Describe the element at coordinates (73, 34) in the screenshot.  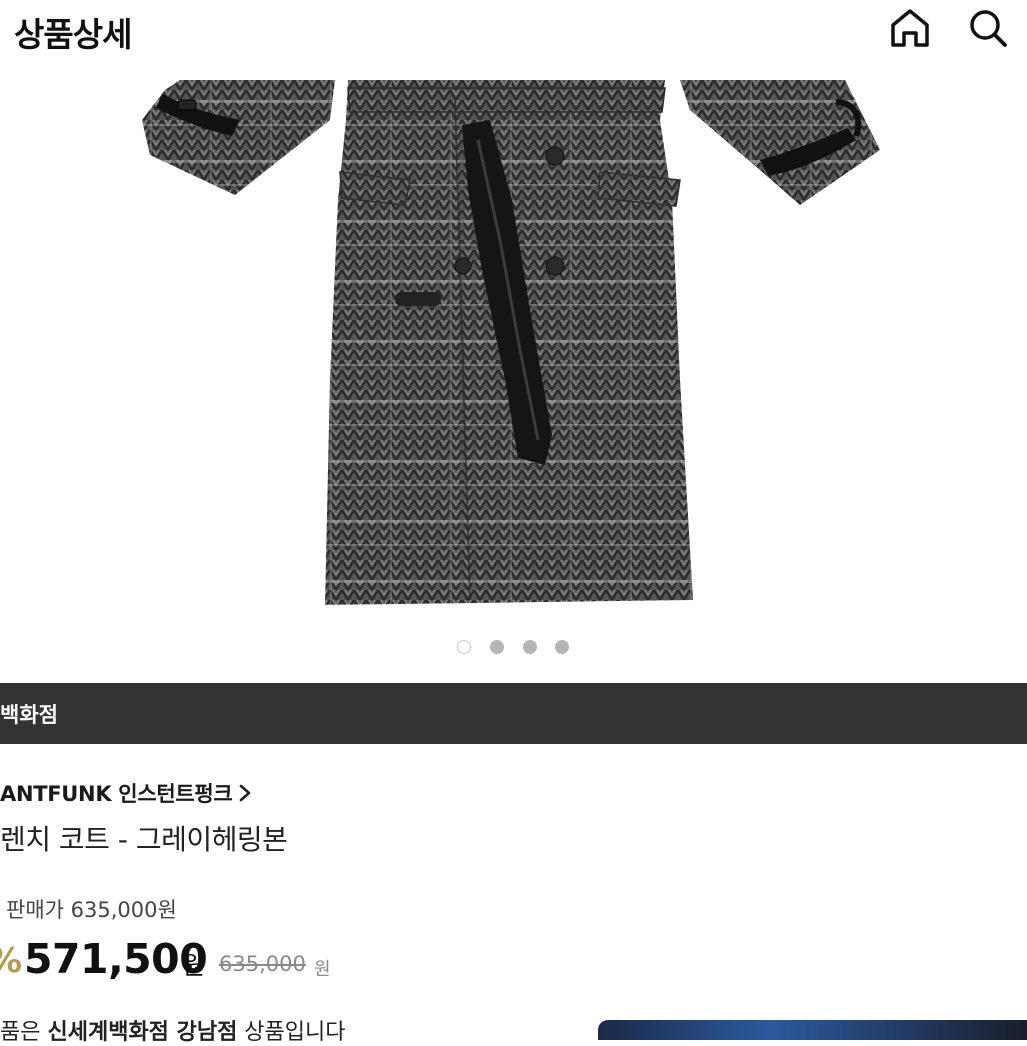
I see `page-title: 상품상세` at that location.